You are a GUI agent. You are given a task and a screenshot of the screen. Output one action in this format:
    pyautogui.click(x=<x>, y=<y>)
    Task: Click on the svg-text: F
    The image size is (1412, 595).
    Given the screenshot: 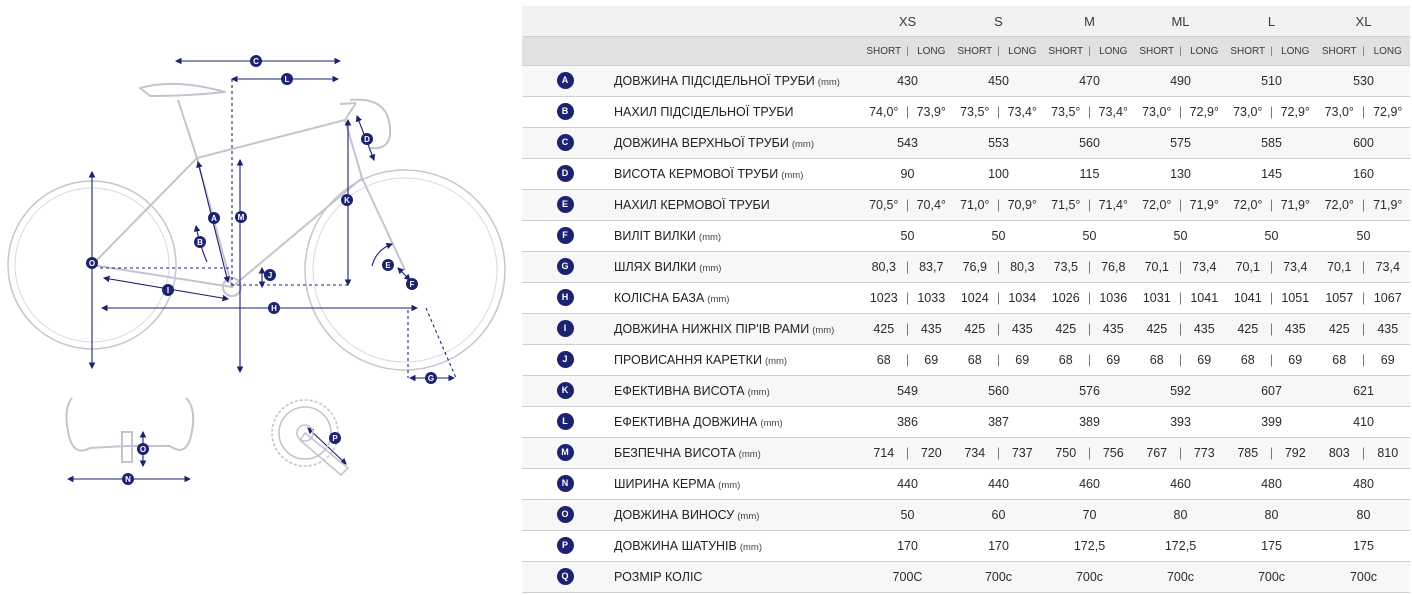 What is the action you would take?
    pyautogui.click(x=412, y=284)
    